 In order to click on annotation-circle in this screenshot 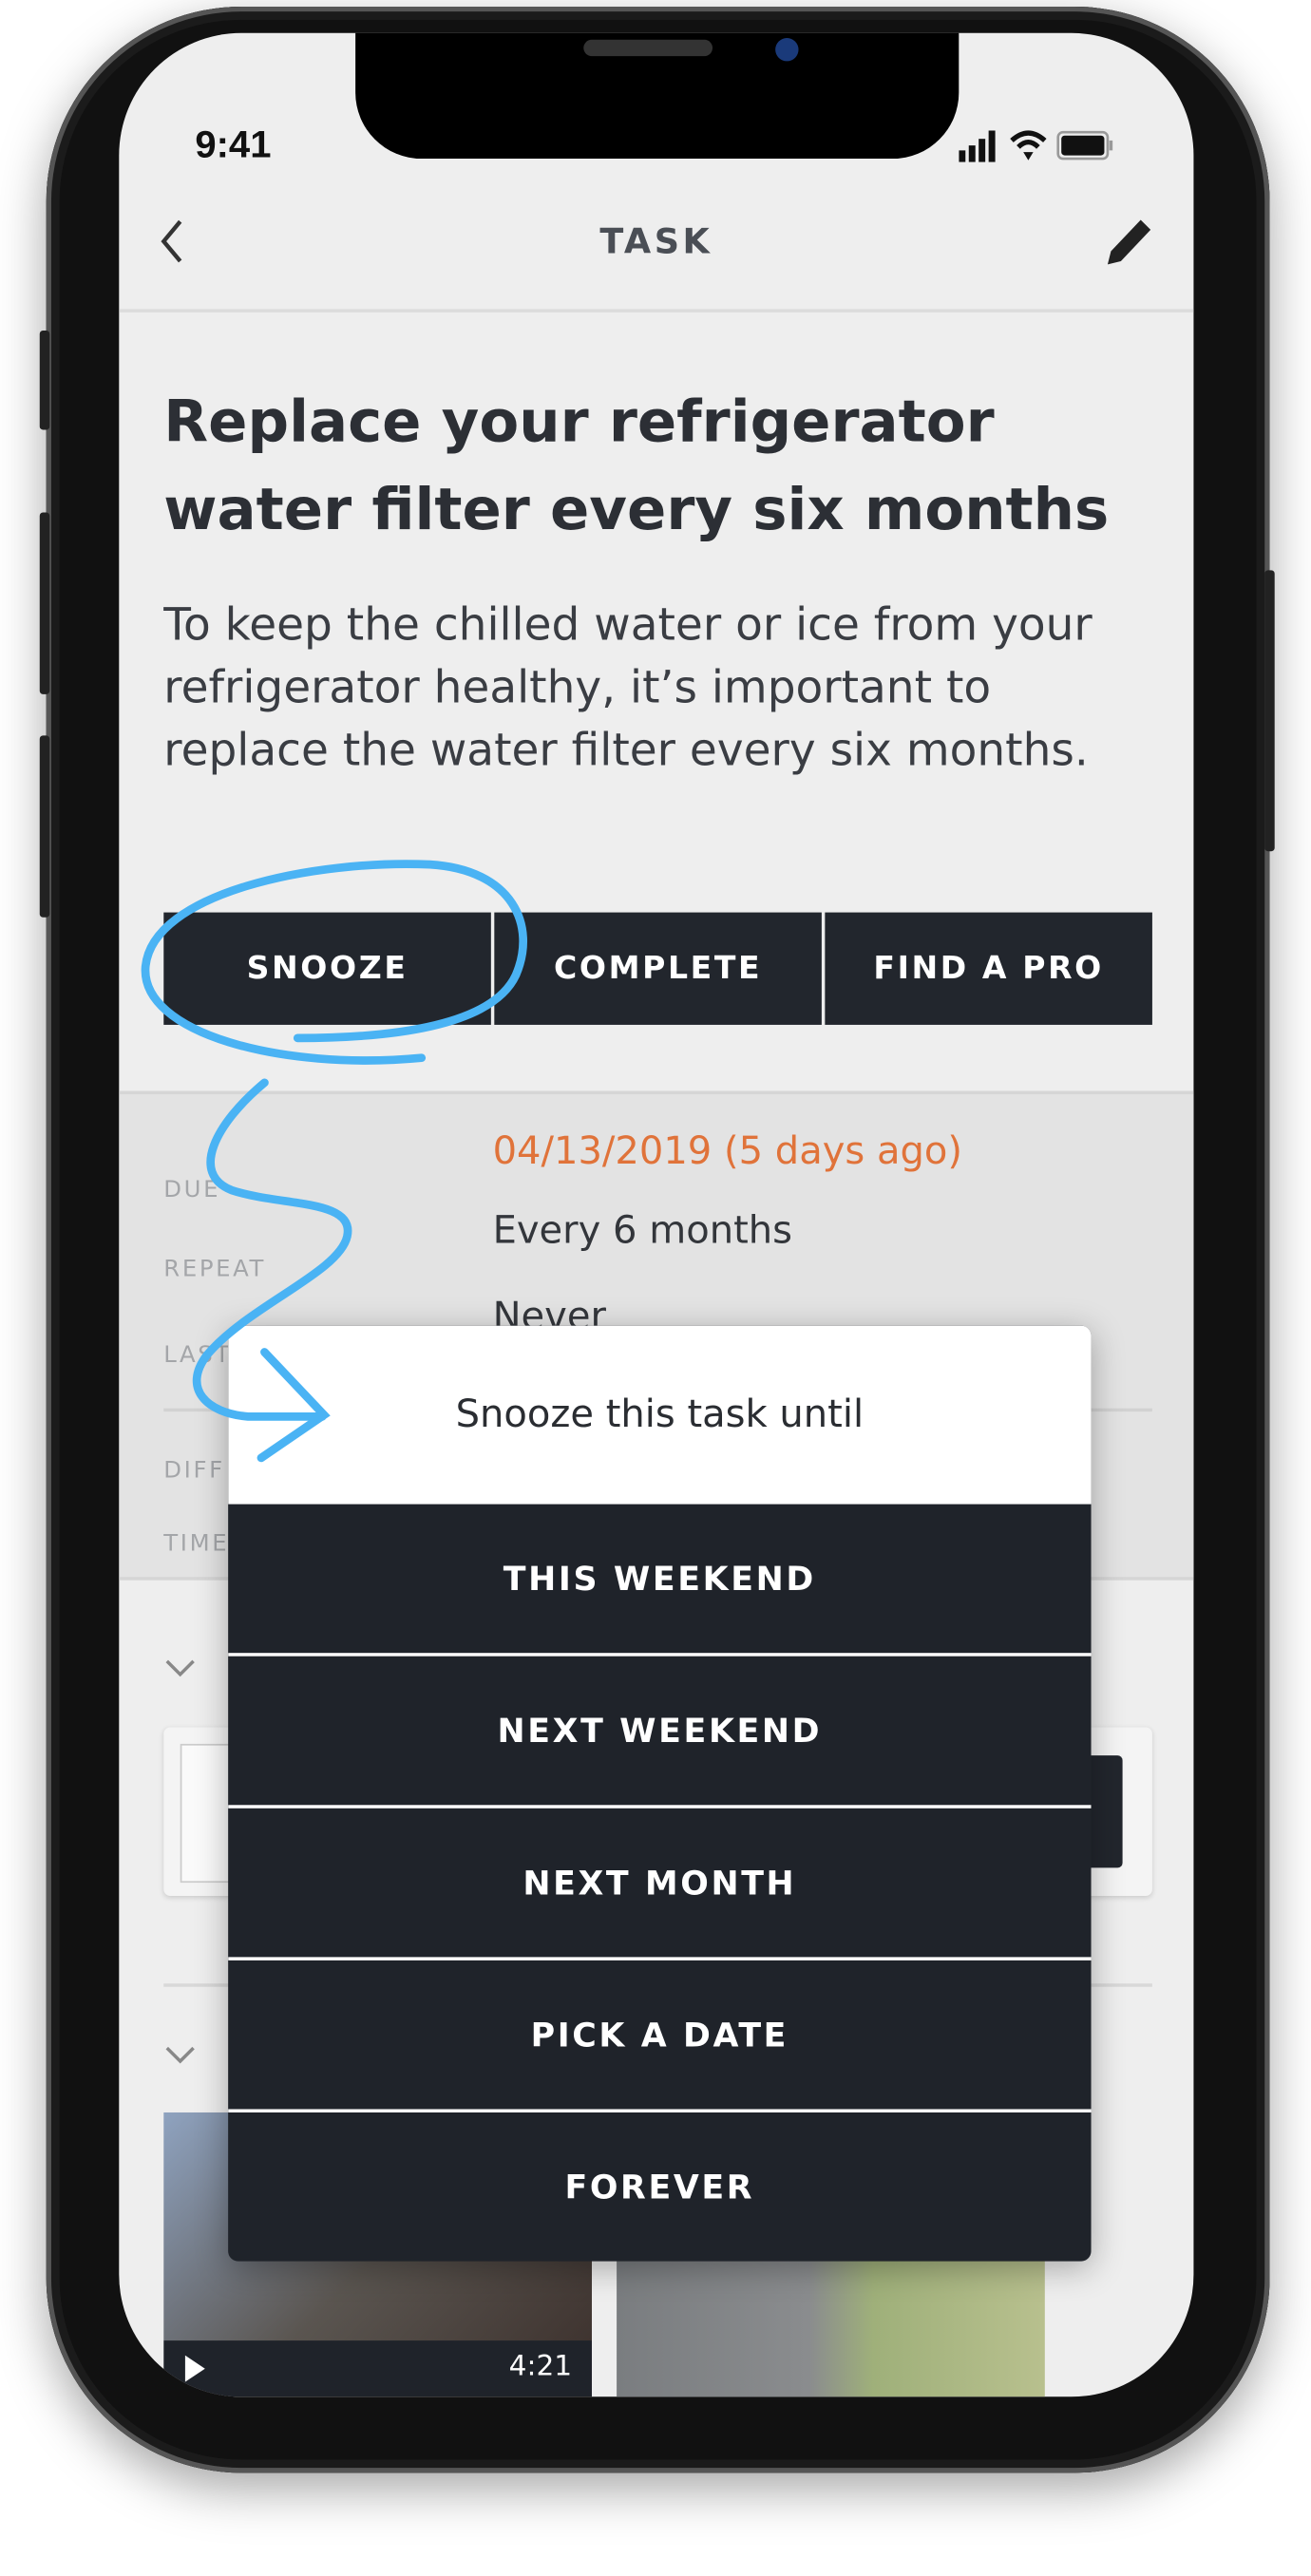, I will do `click(334, 962)`.